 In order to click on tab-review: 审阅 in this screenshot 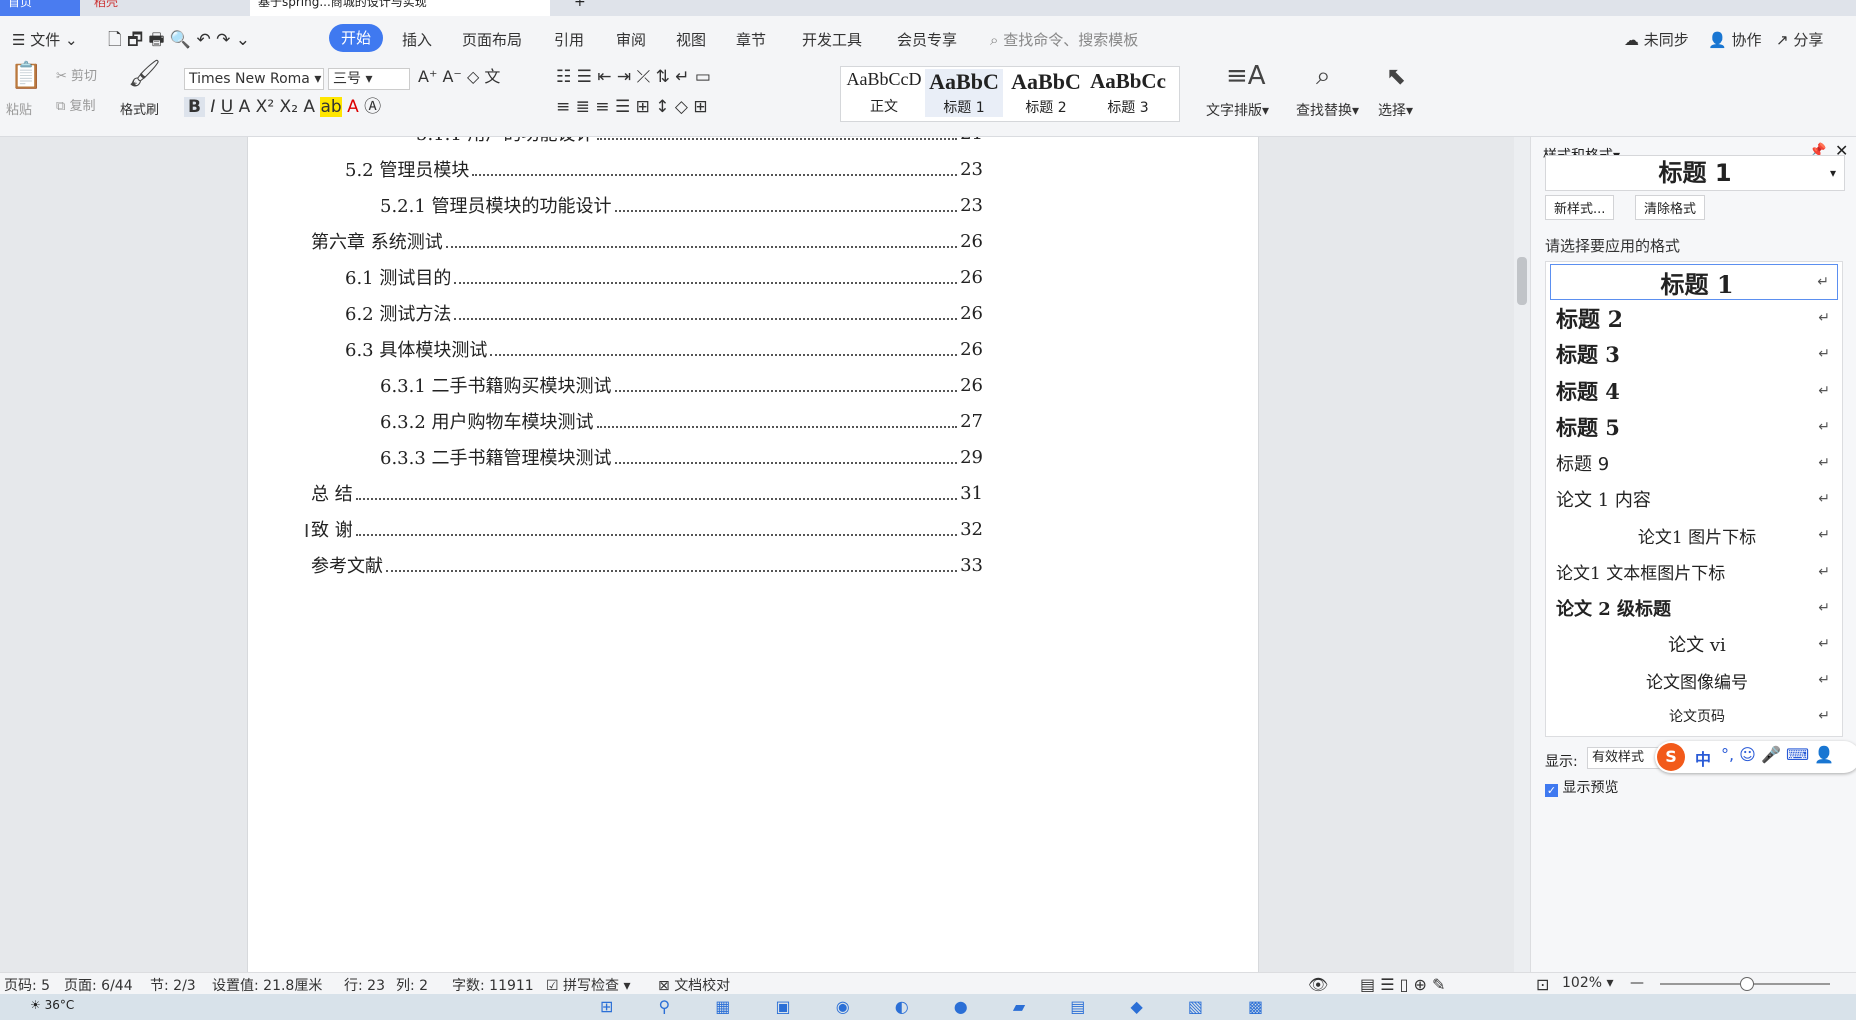, I will do `click(631, 40)`.